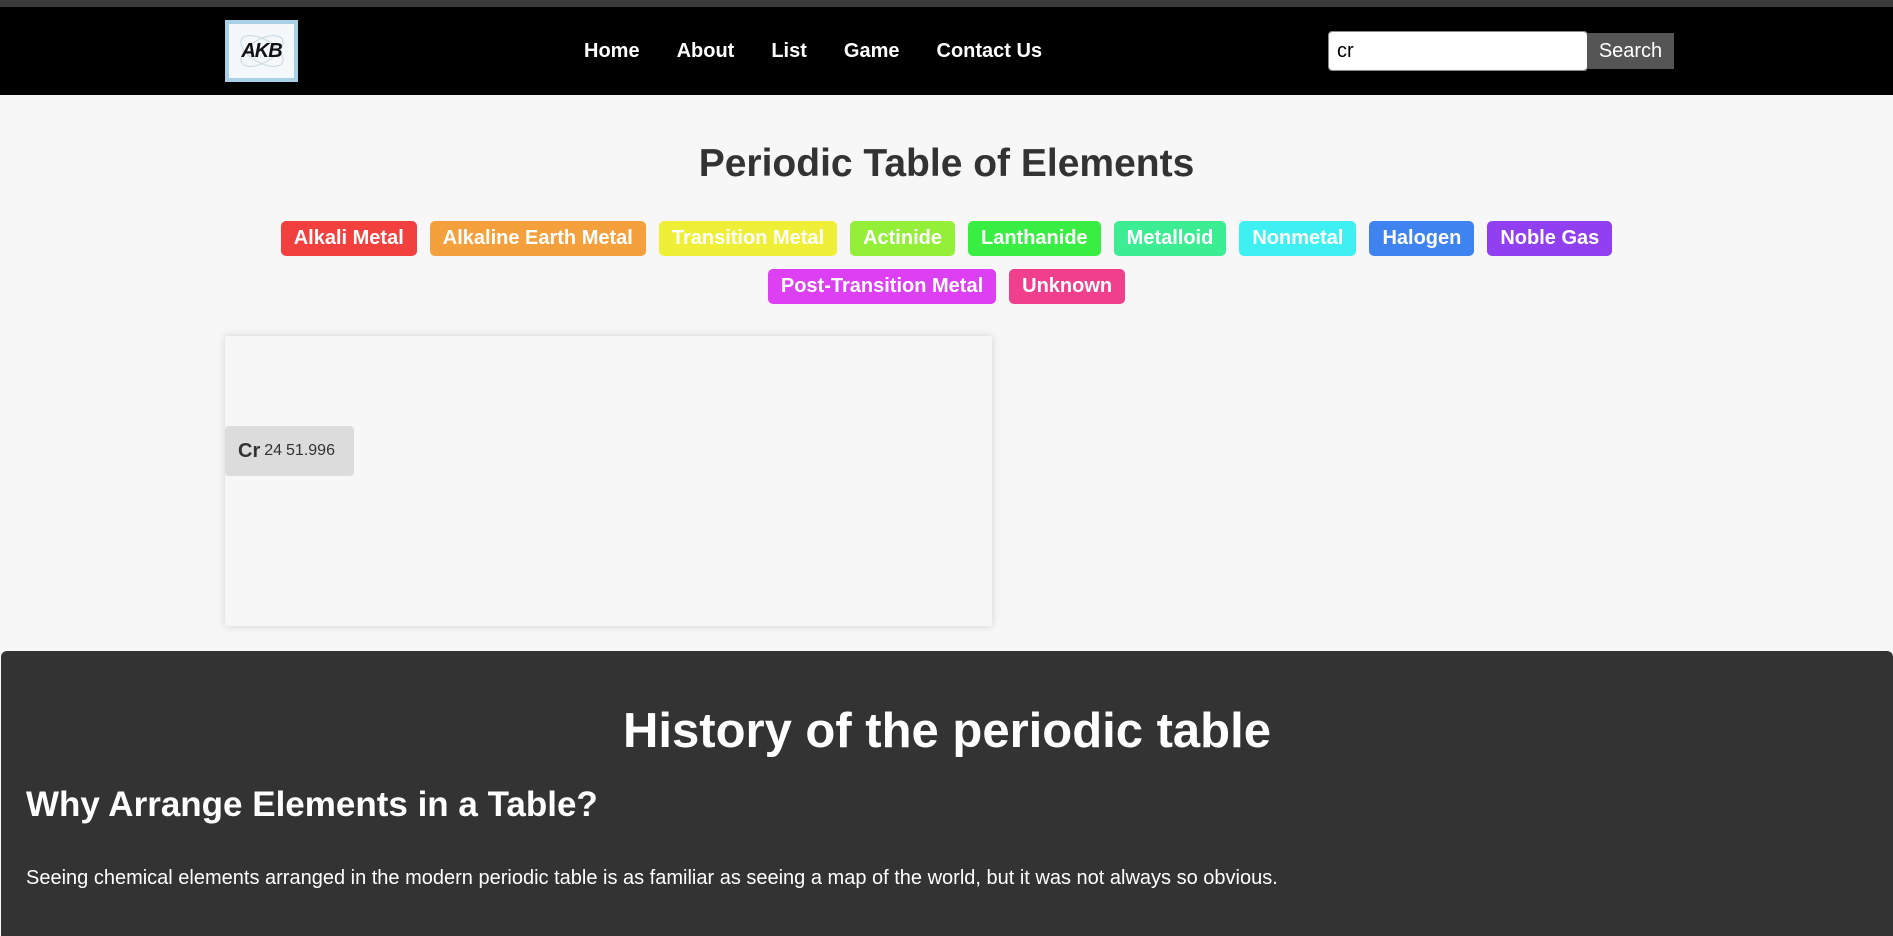 This screenshot has height=936, width=1893. Describe the element at coordinates (1422, 238) in the screenshot. I see `category-chip: Halogen` at that location.